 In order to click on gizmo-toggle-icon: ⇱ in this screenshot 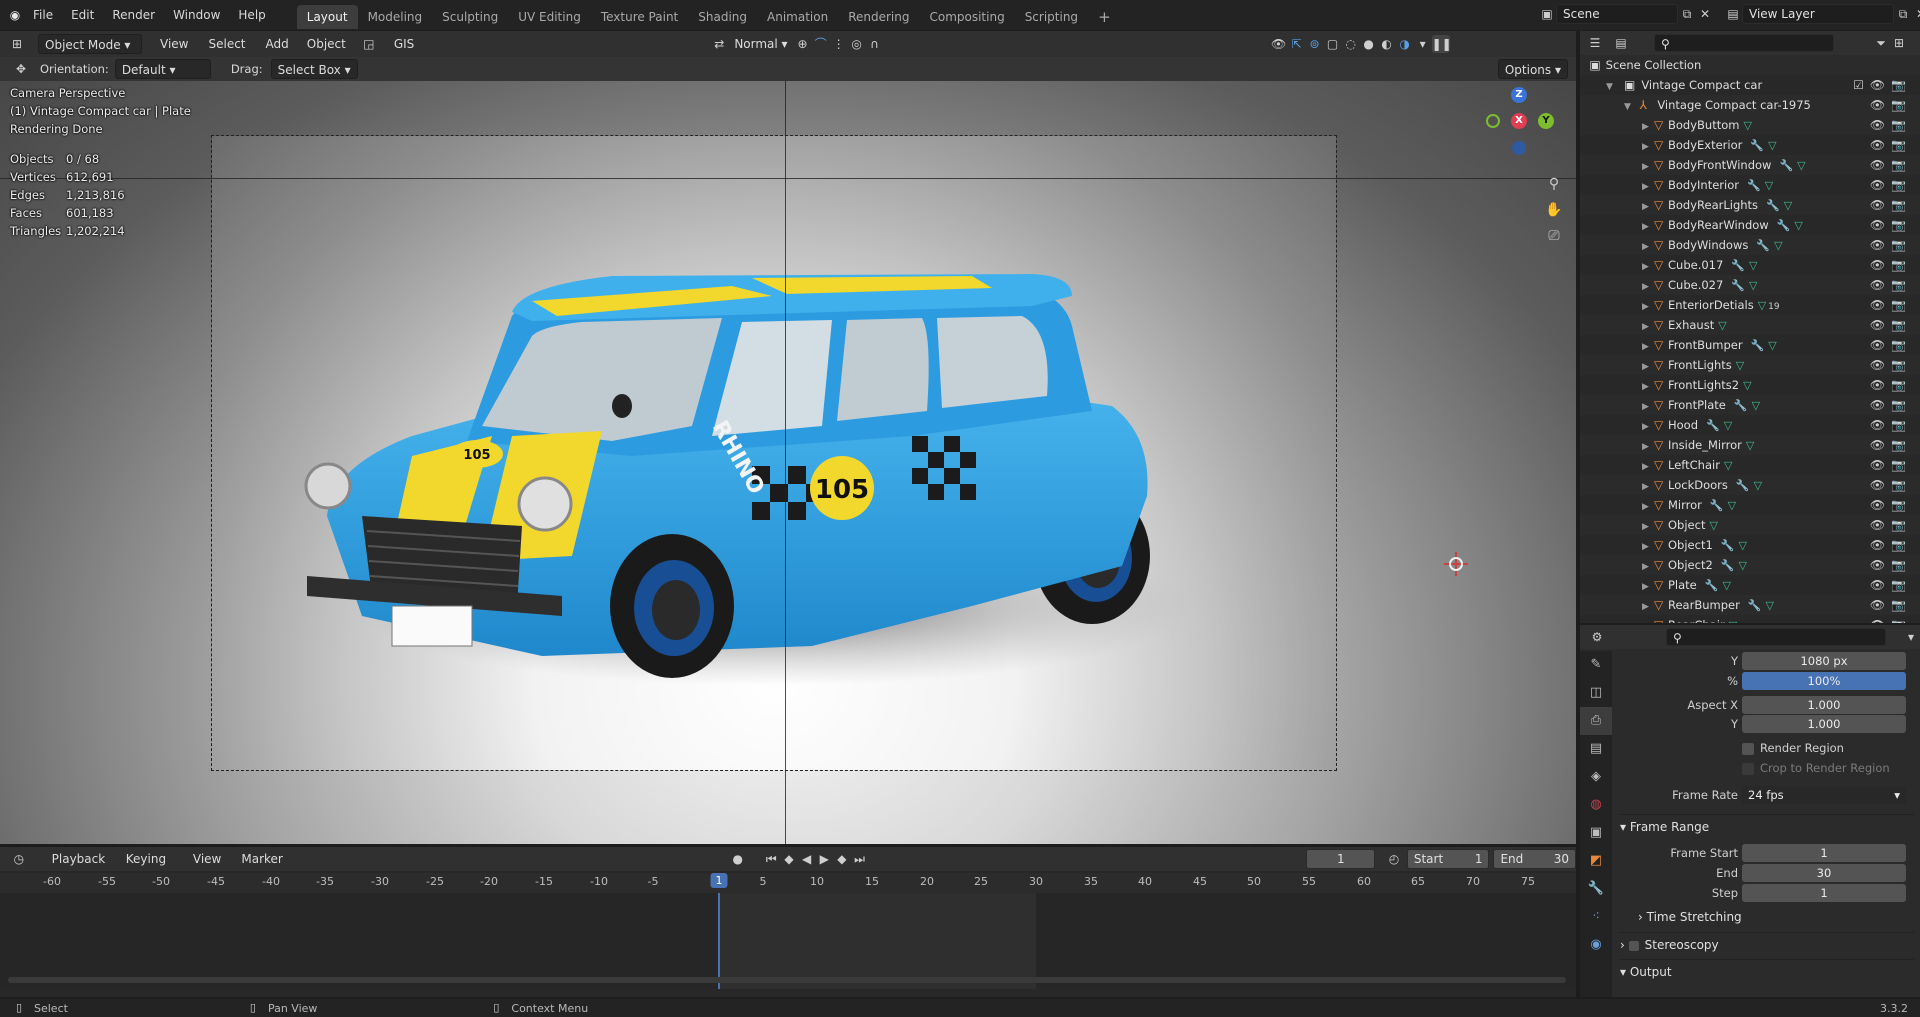, I will do `click(1297, 44)`.